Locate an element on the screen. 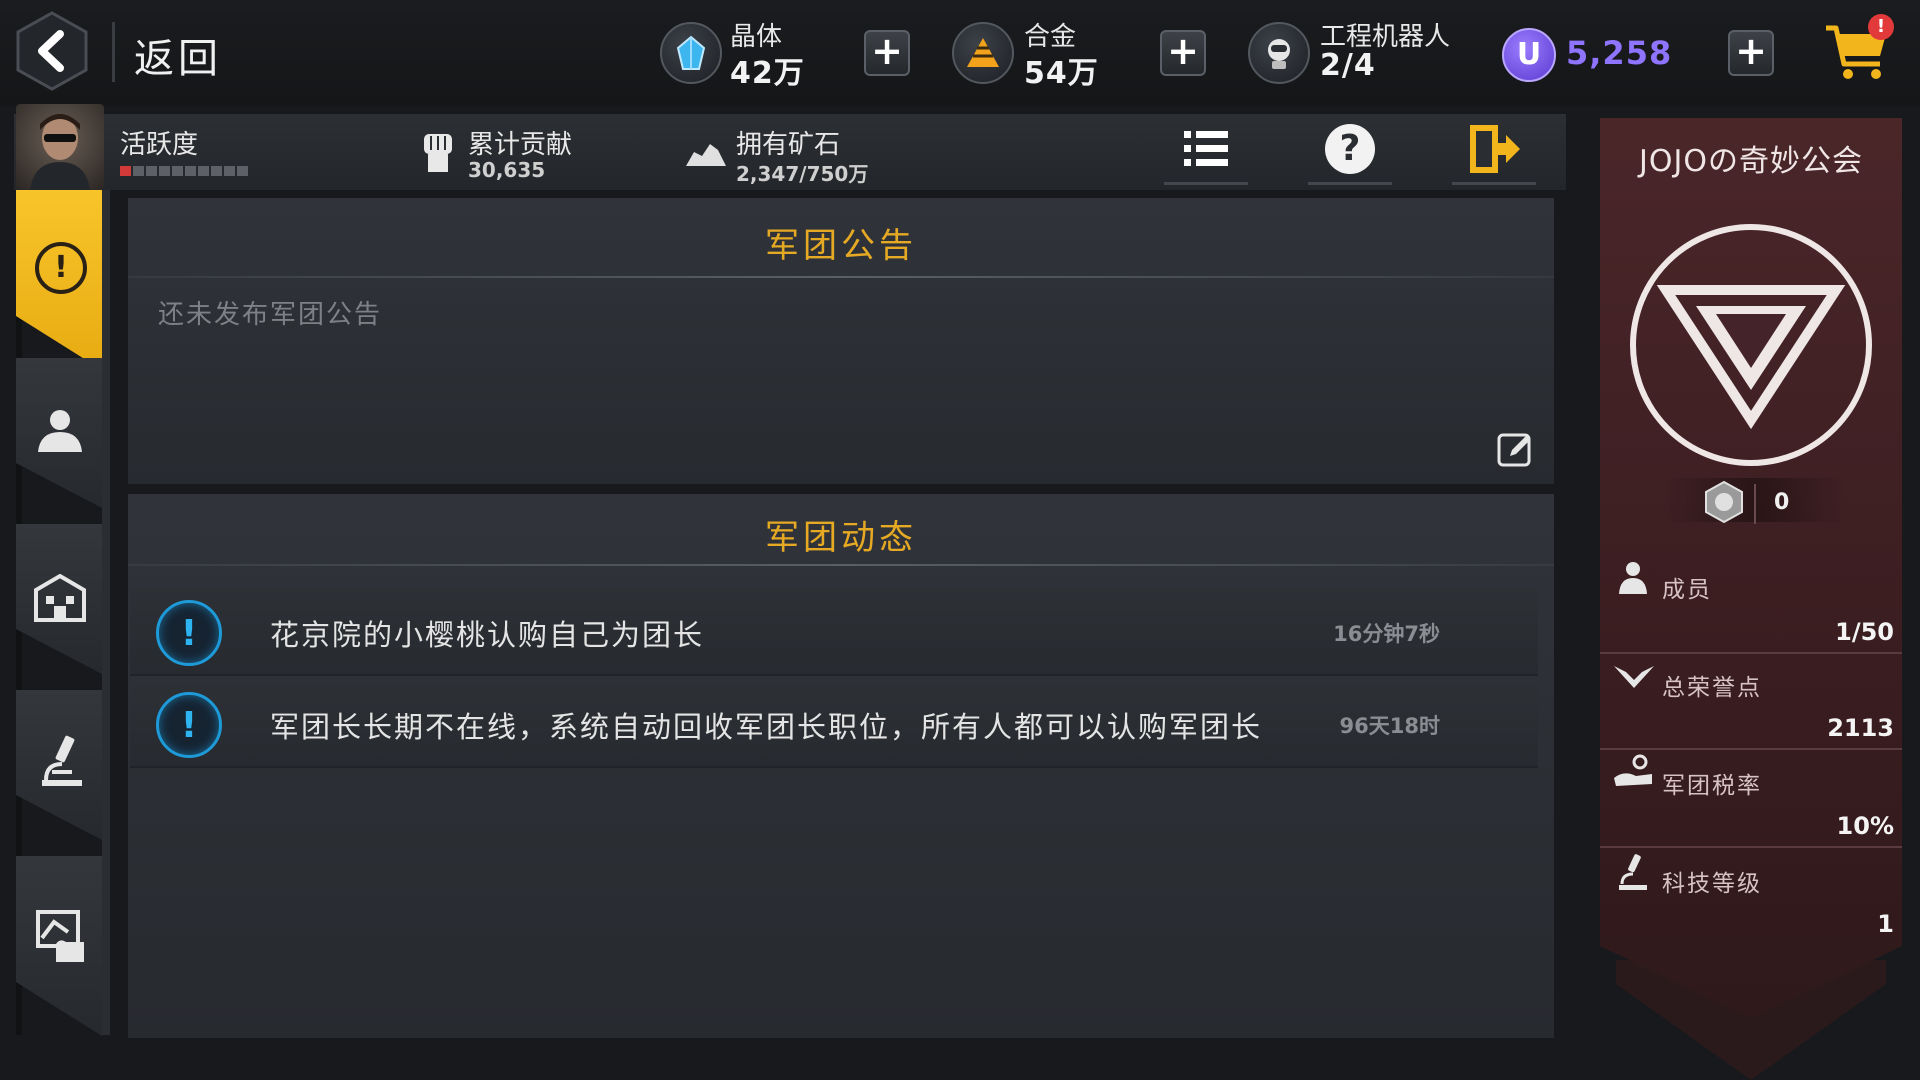 The image size is (1920, 1080). exit-icon is located at coordinates (1495, 149).